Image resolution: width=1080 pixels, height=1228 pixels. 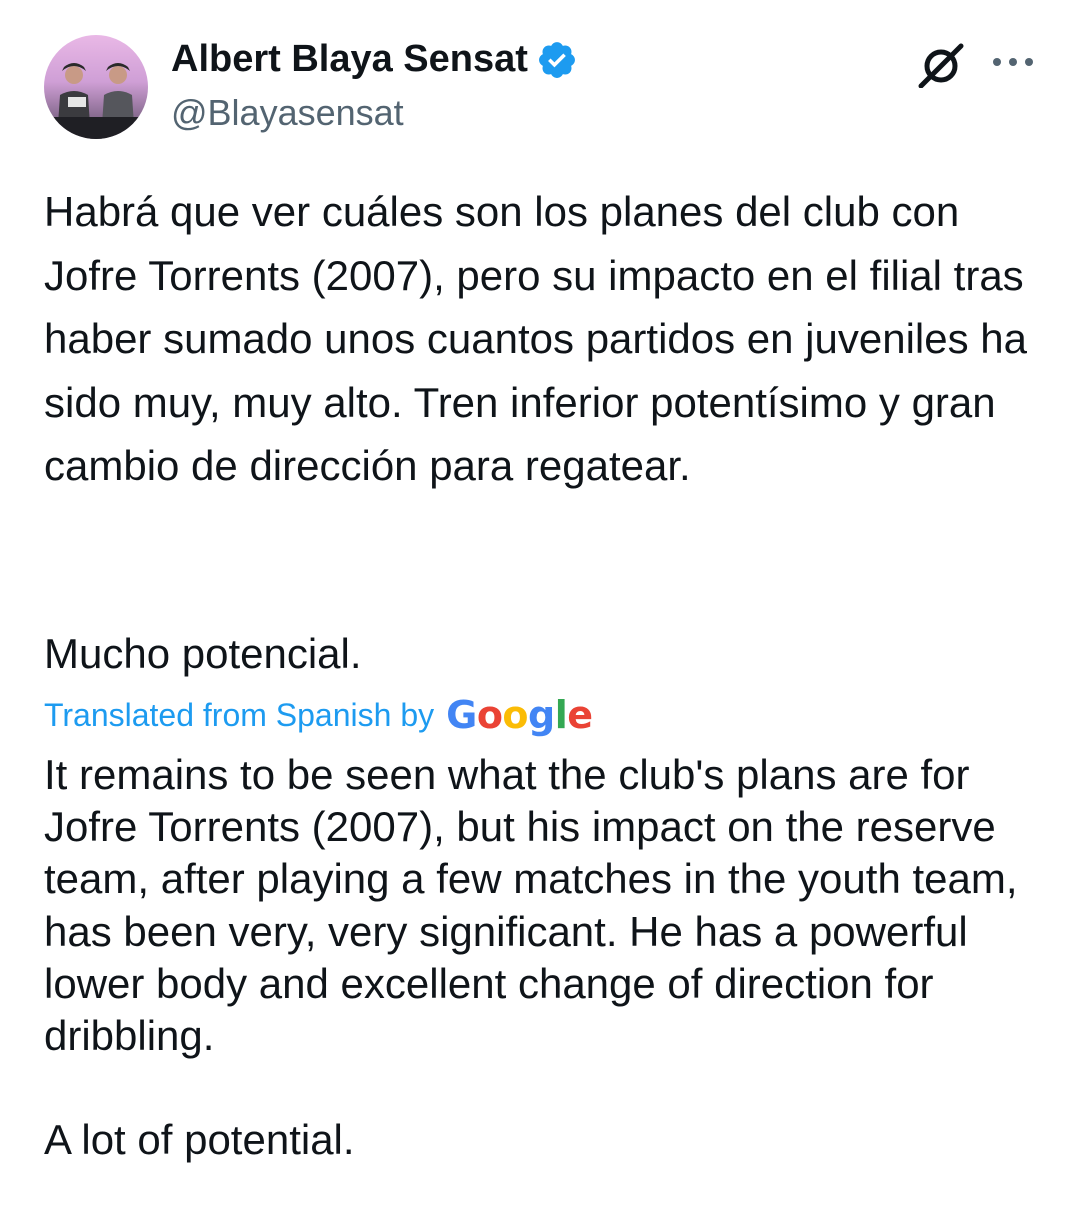 I want to click on author-name-text: Albert Blaya Sensat, so click(x=349, y=59).